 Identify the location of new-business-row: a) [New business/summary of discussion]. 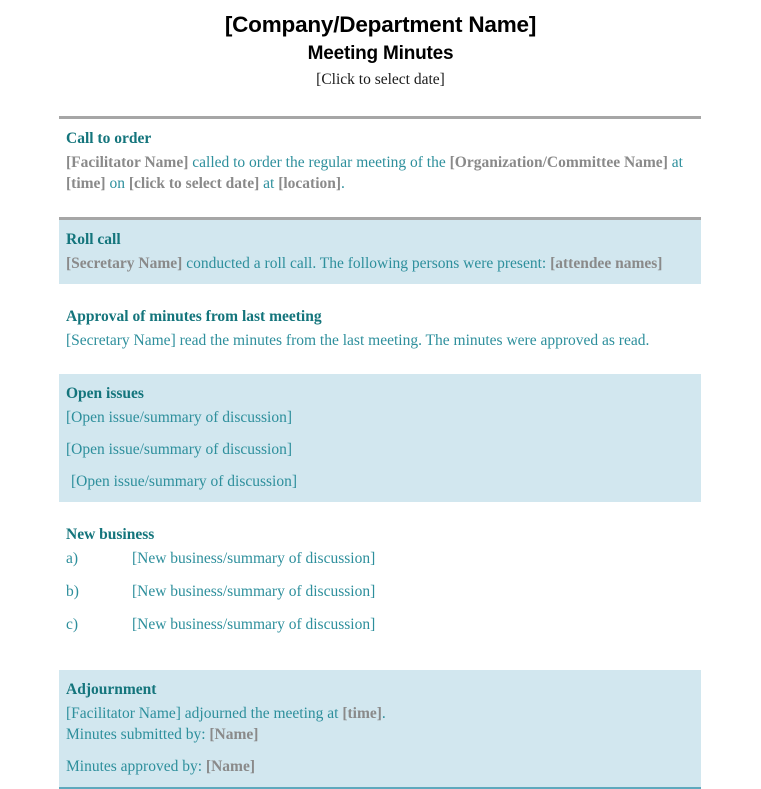
(379, 558).